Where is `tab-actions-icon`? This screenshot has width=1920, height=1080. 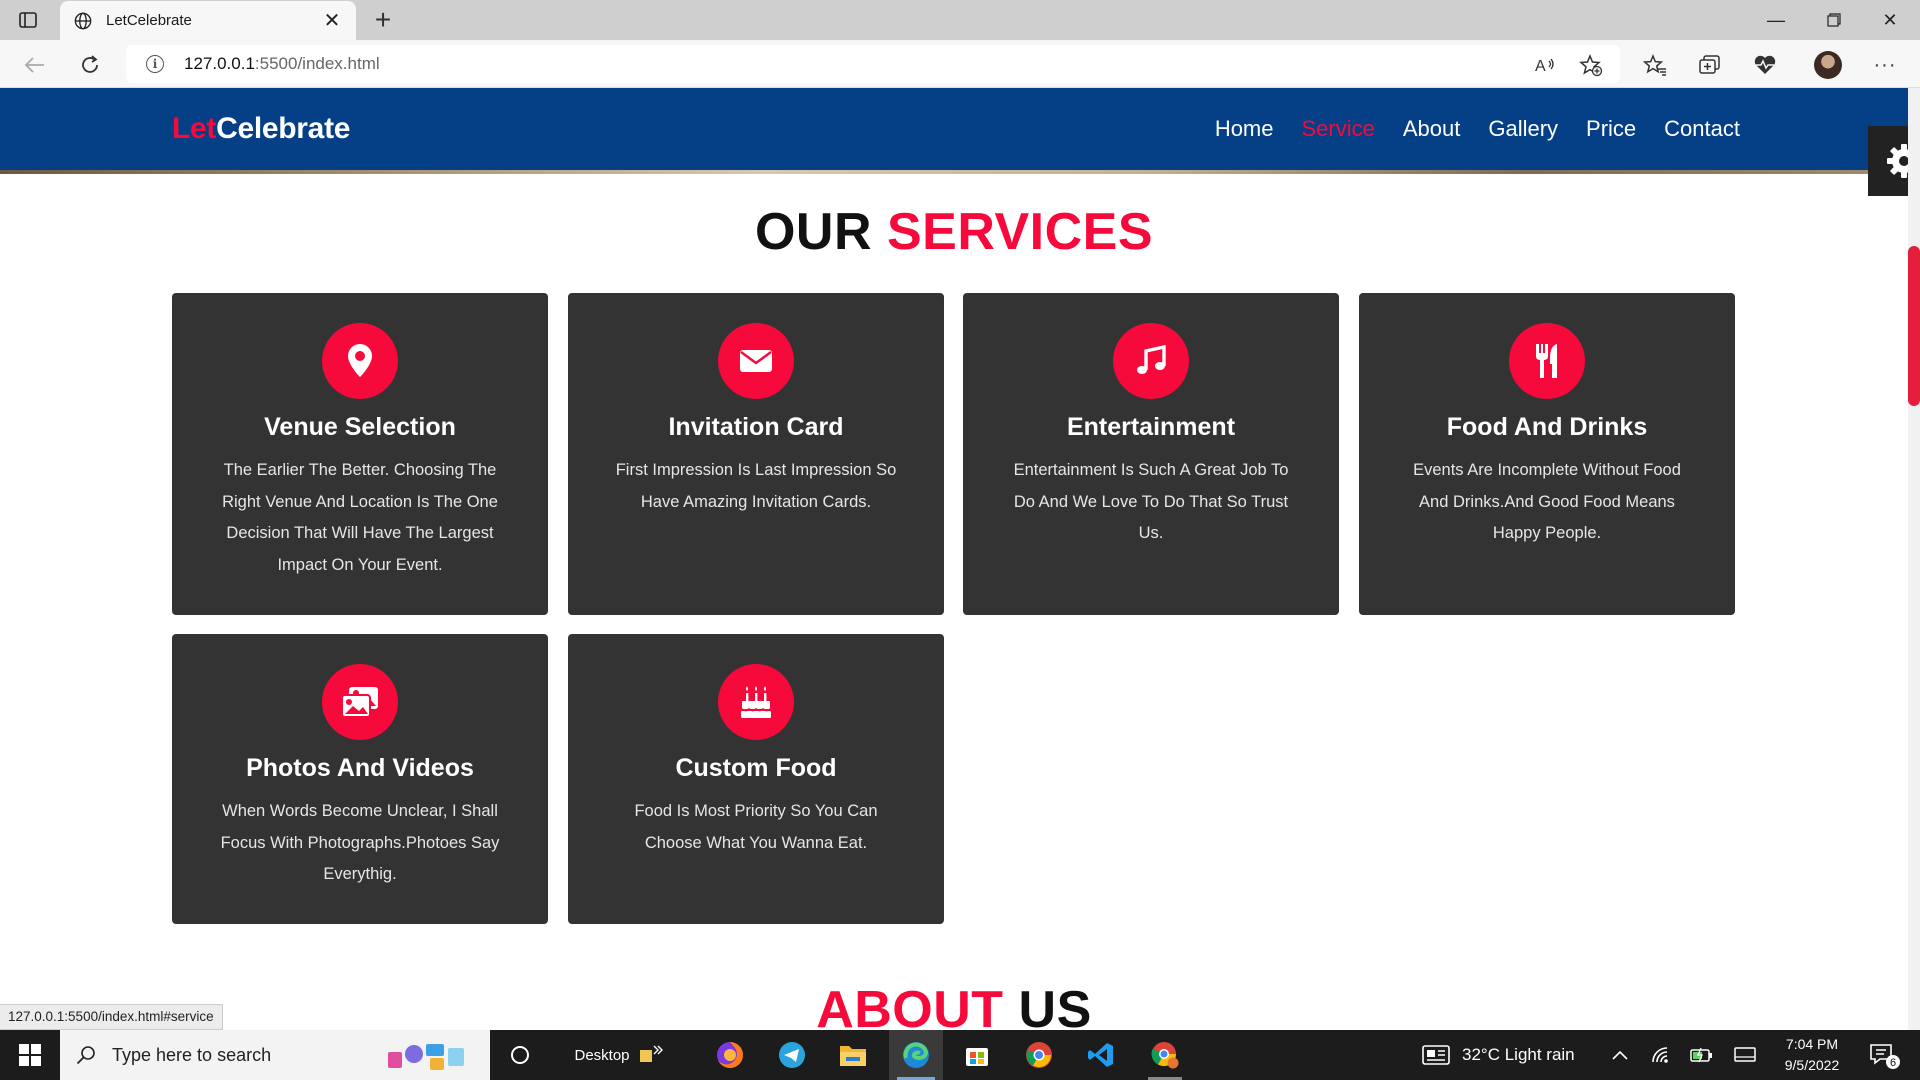
tab-actions-icon is located at coordinates (28, 20).